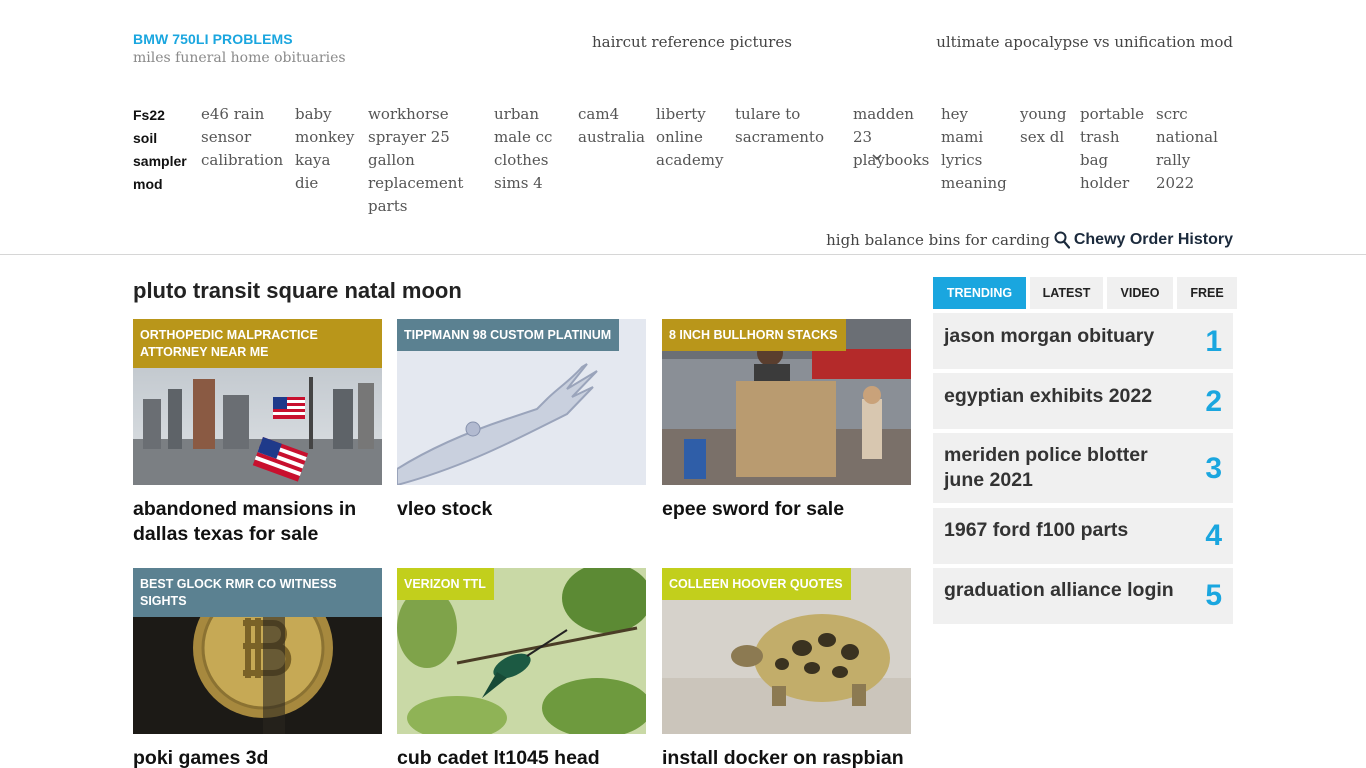  Describe the element at coordinates (756, 584) in the screenshot. I see `category-badge: COLLEEN HOOVER QUOTES` at that location.